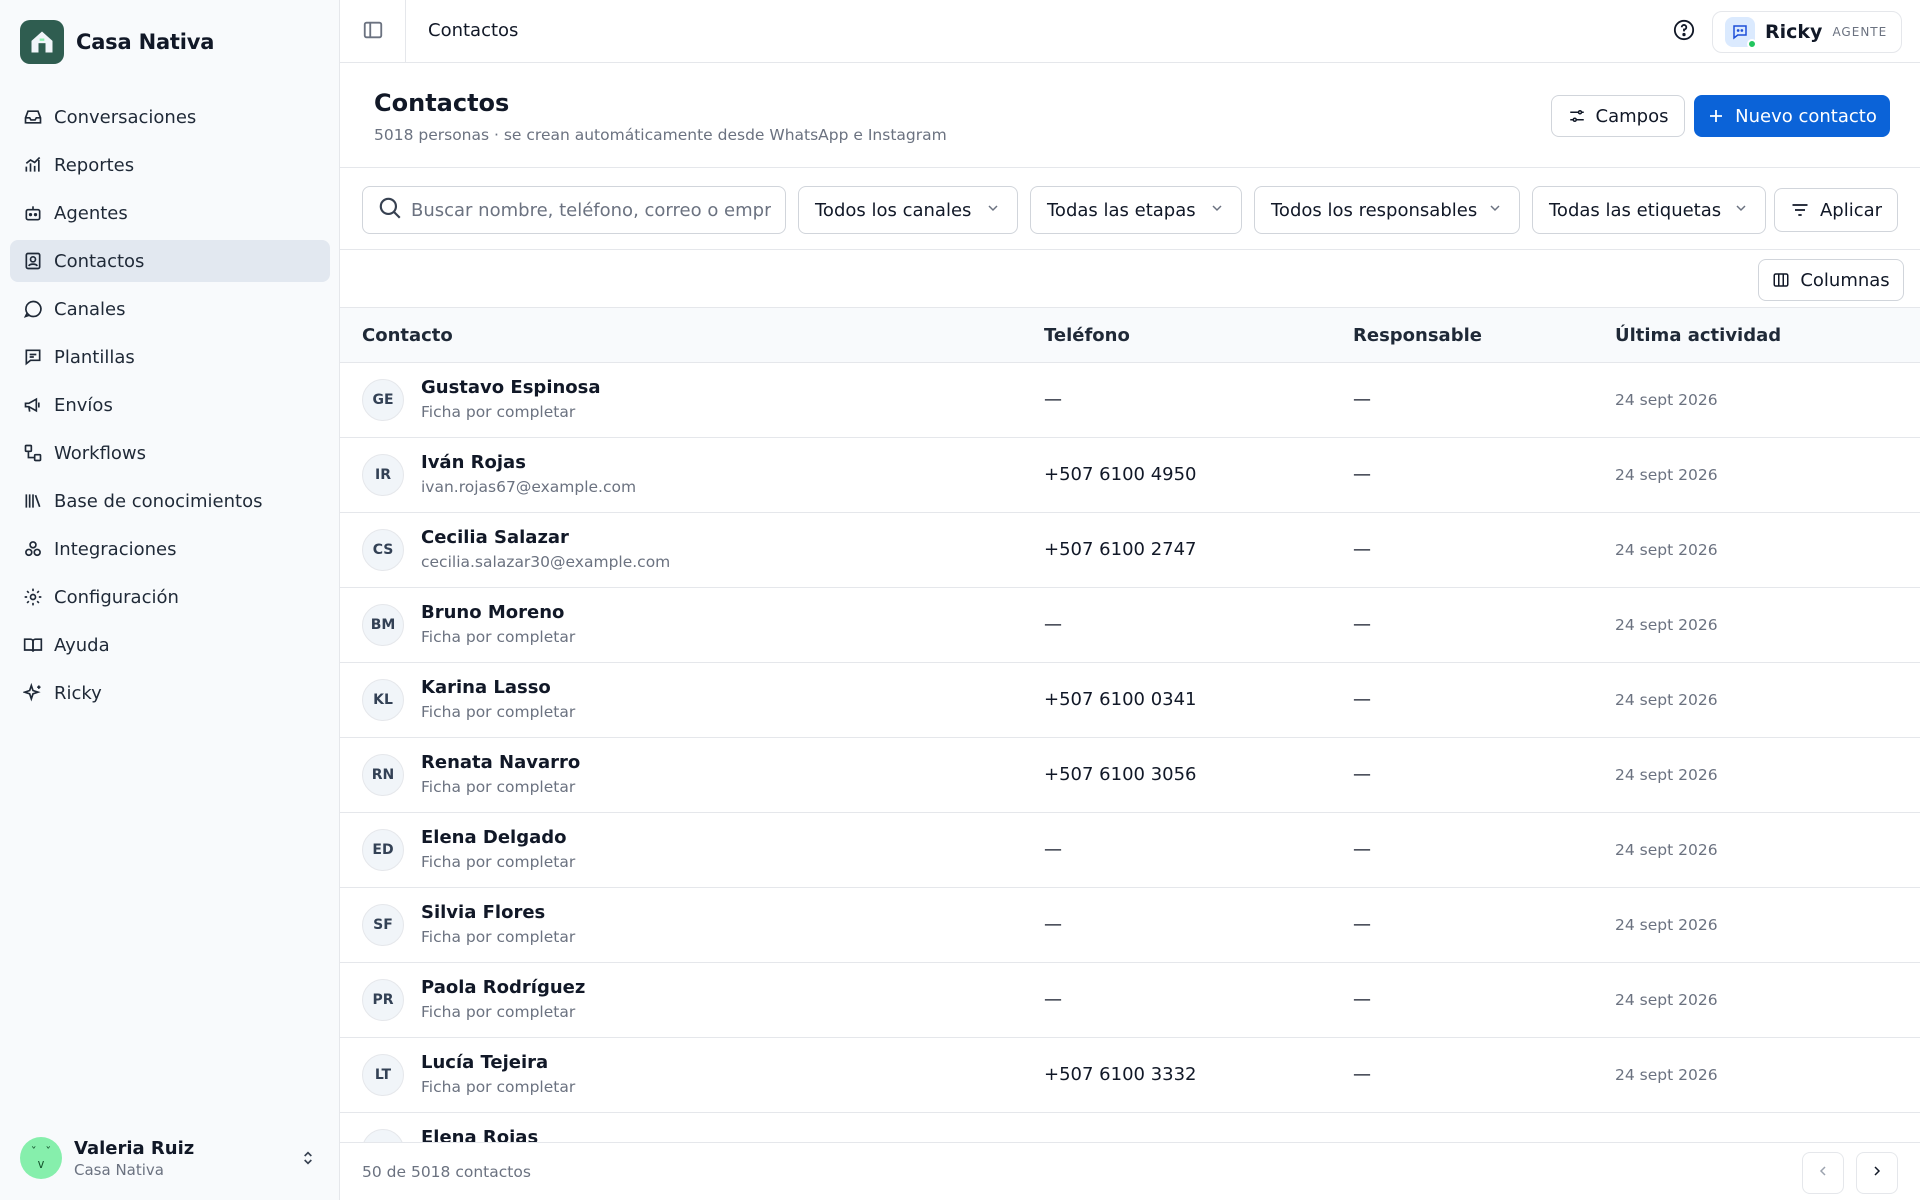 The height and width of the screenshot is (1200, 1920). I want to click on sidebar-item-ayuda: Ayuda, so click(170, 645).